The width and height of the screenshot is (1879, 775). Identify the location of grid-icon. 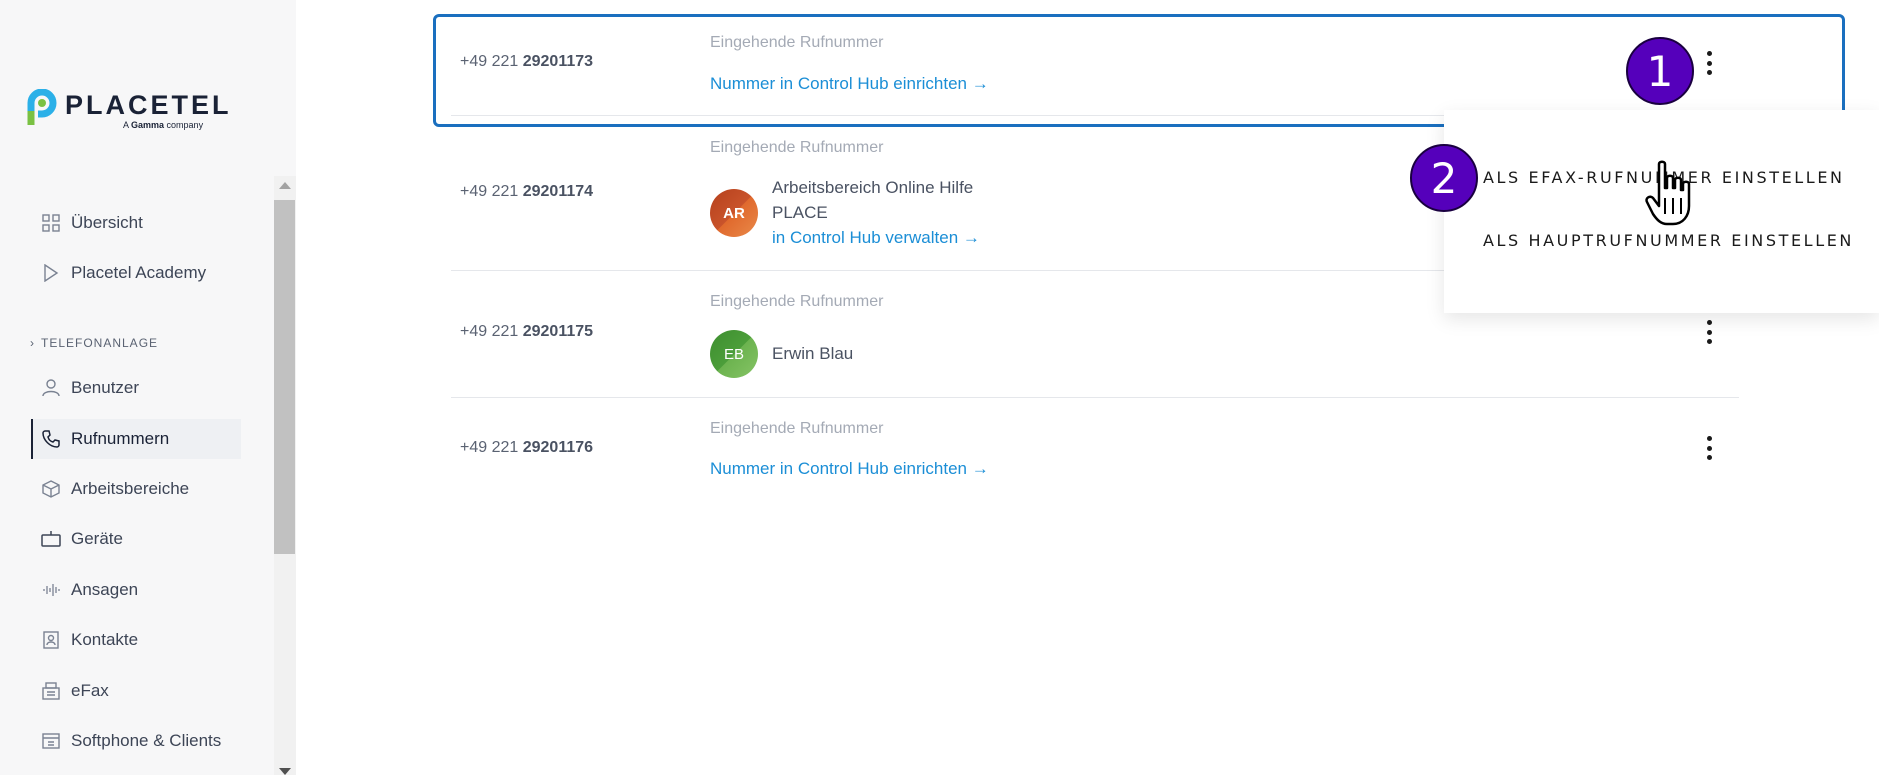
(51, 223).